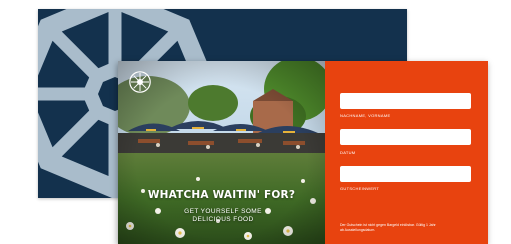  I want to click on voucher-value-field, so click(405, 174).